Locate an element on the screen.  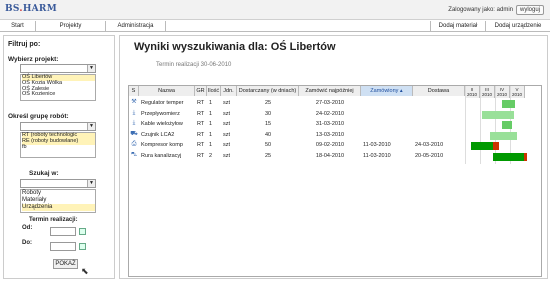
nav-start: Start is located at coordinates (18, 26).